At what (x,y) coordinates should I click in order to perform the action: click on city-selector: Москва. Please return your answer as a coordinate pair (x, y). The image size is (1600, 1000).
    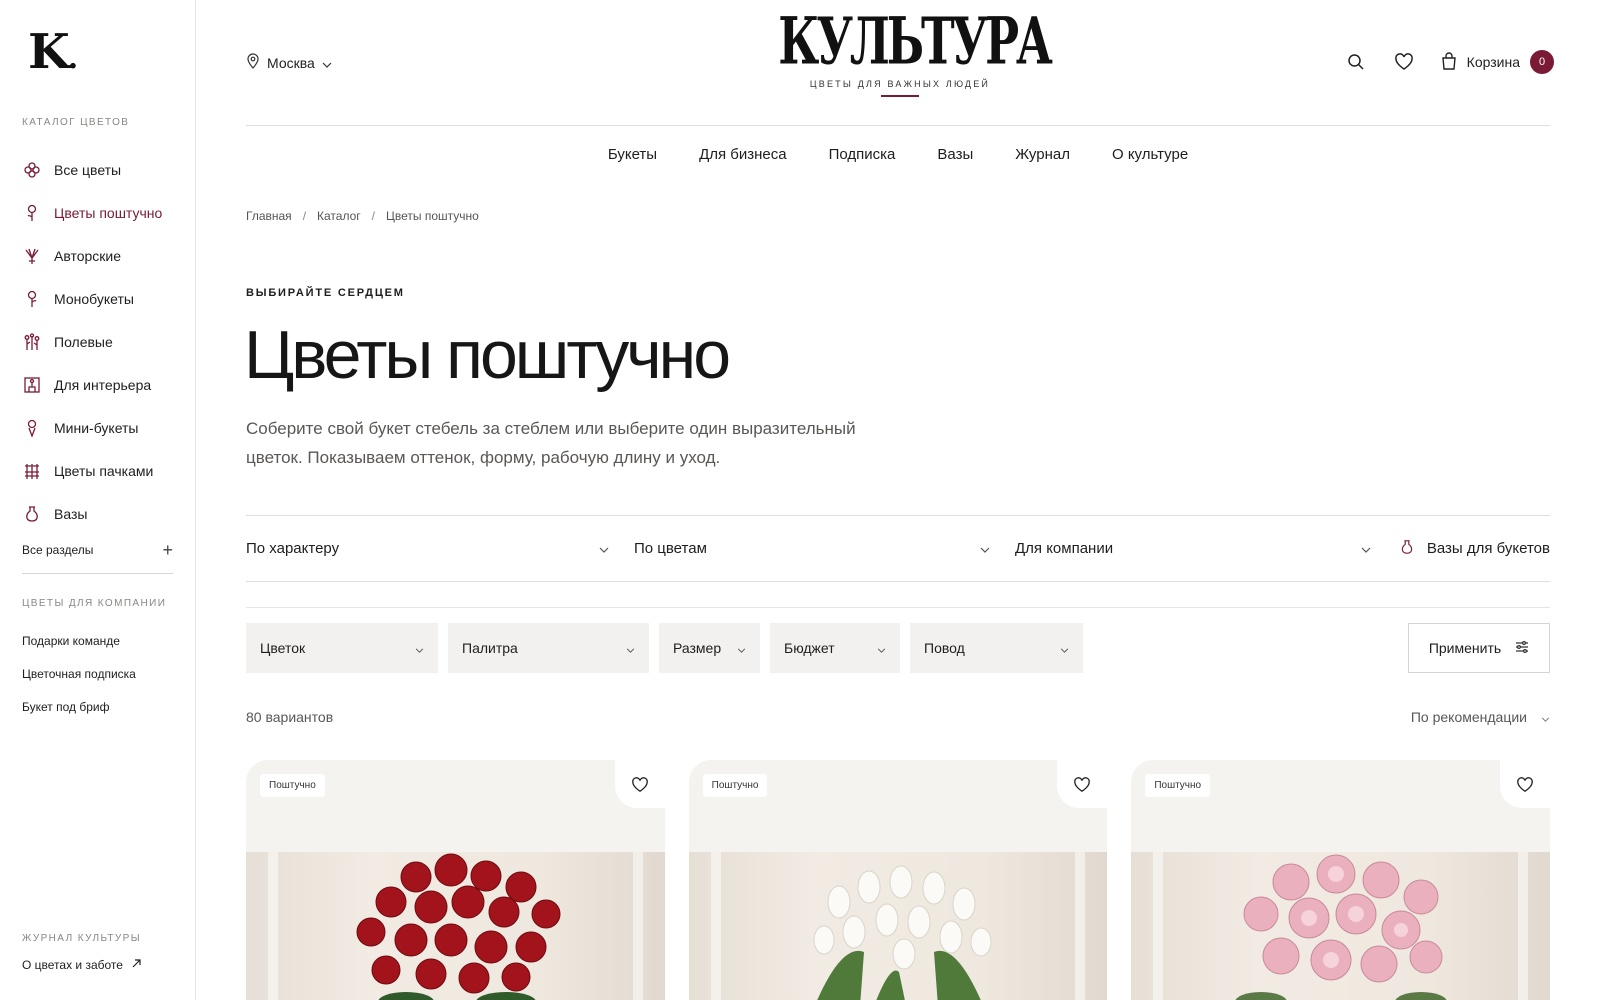
    Looking at the image, I should click on (289, 62).